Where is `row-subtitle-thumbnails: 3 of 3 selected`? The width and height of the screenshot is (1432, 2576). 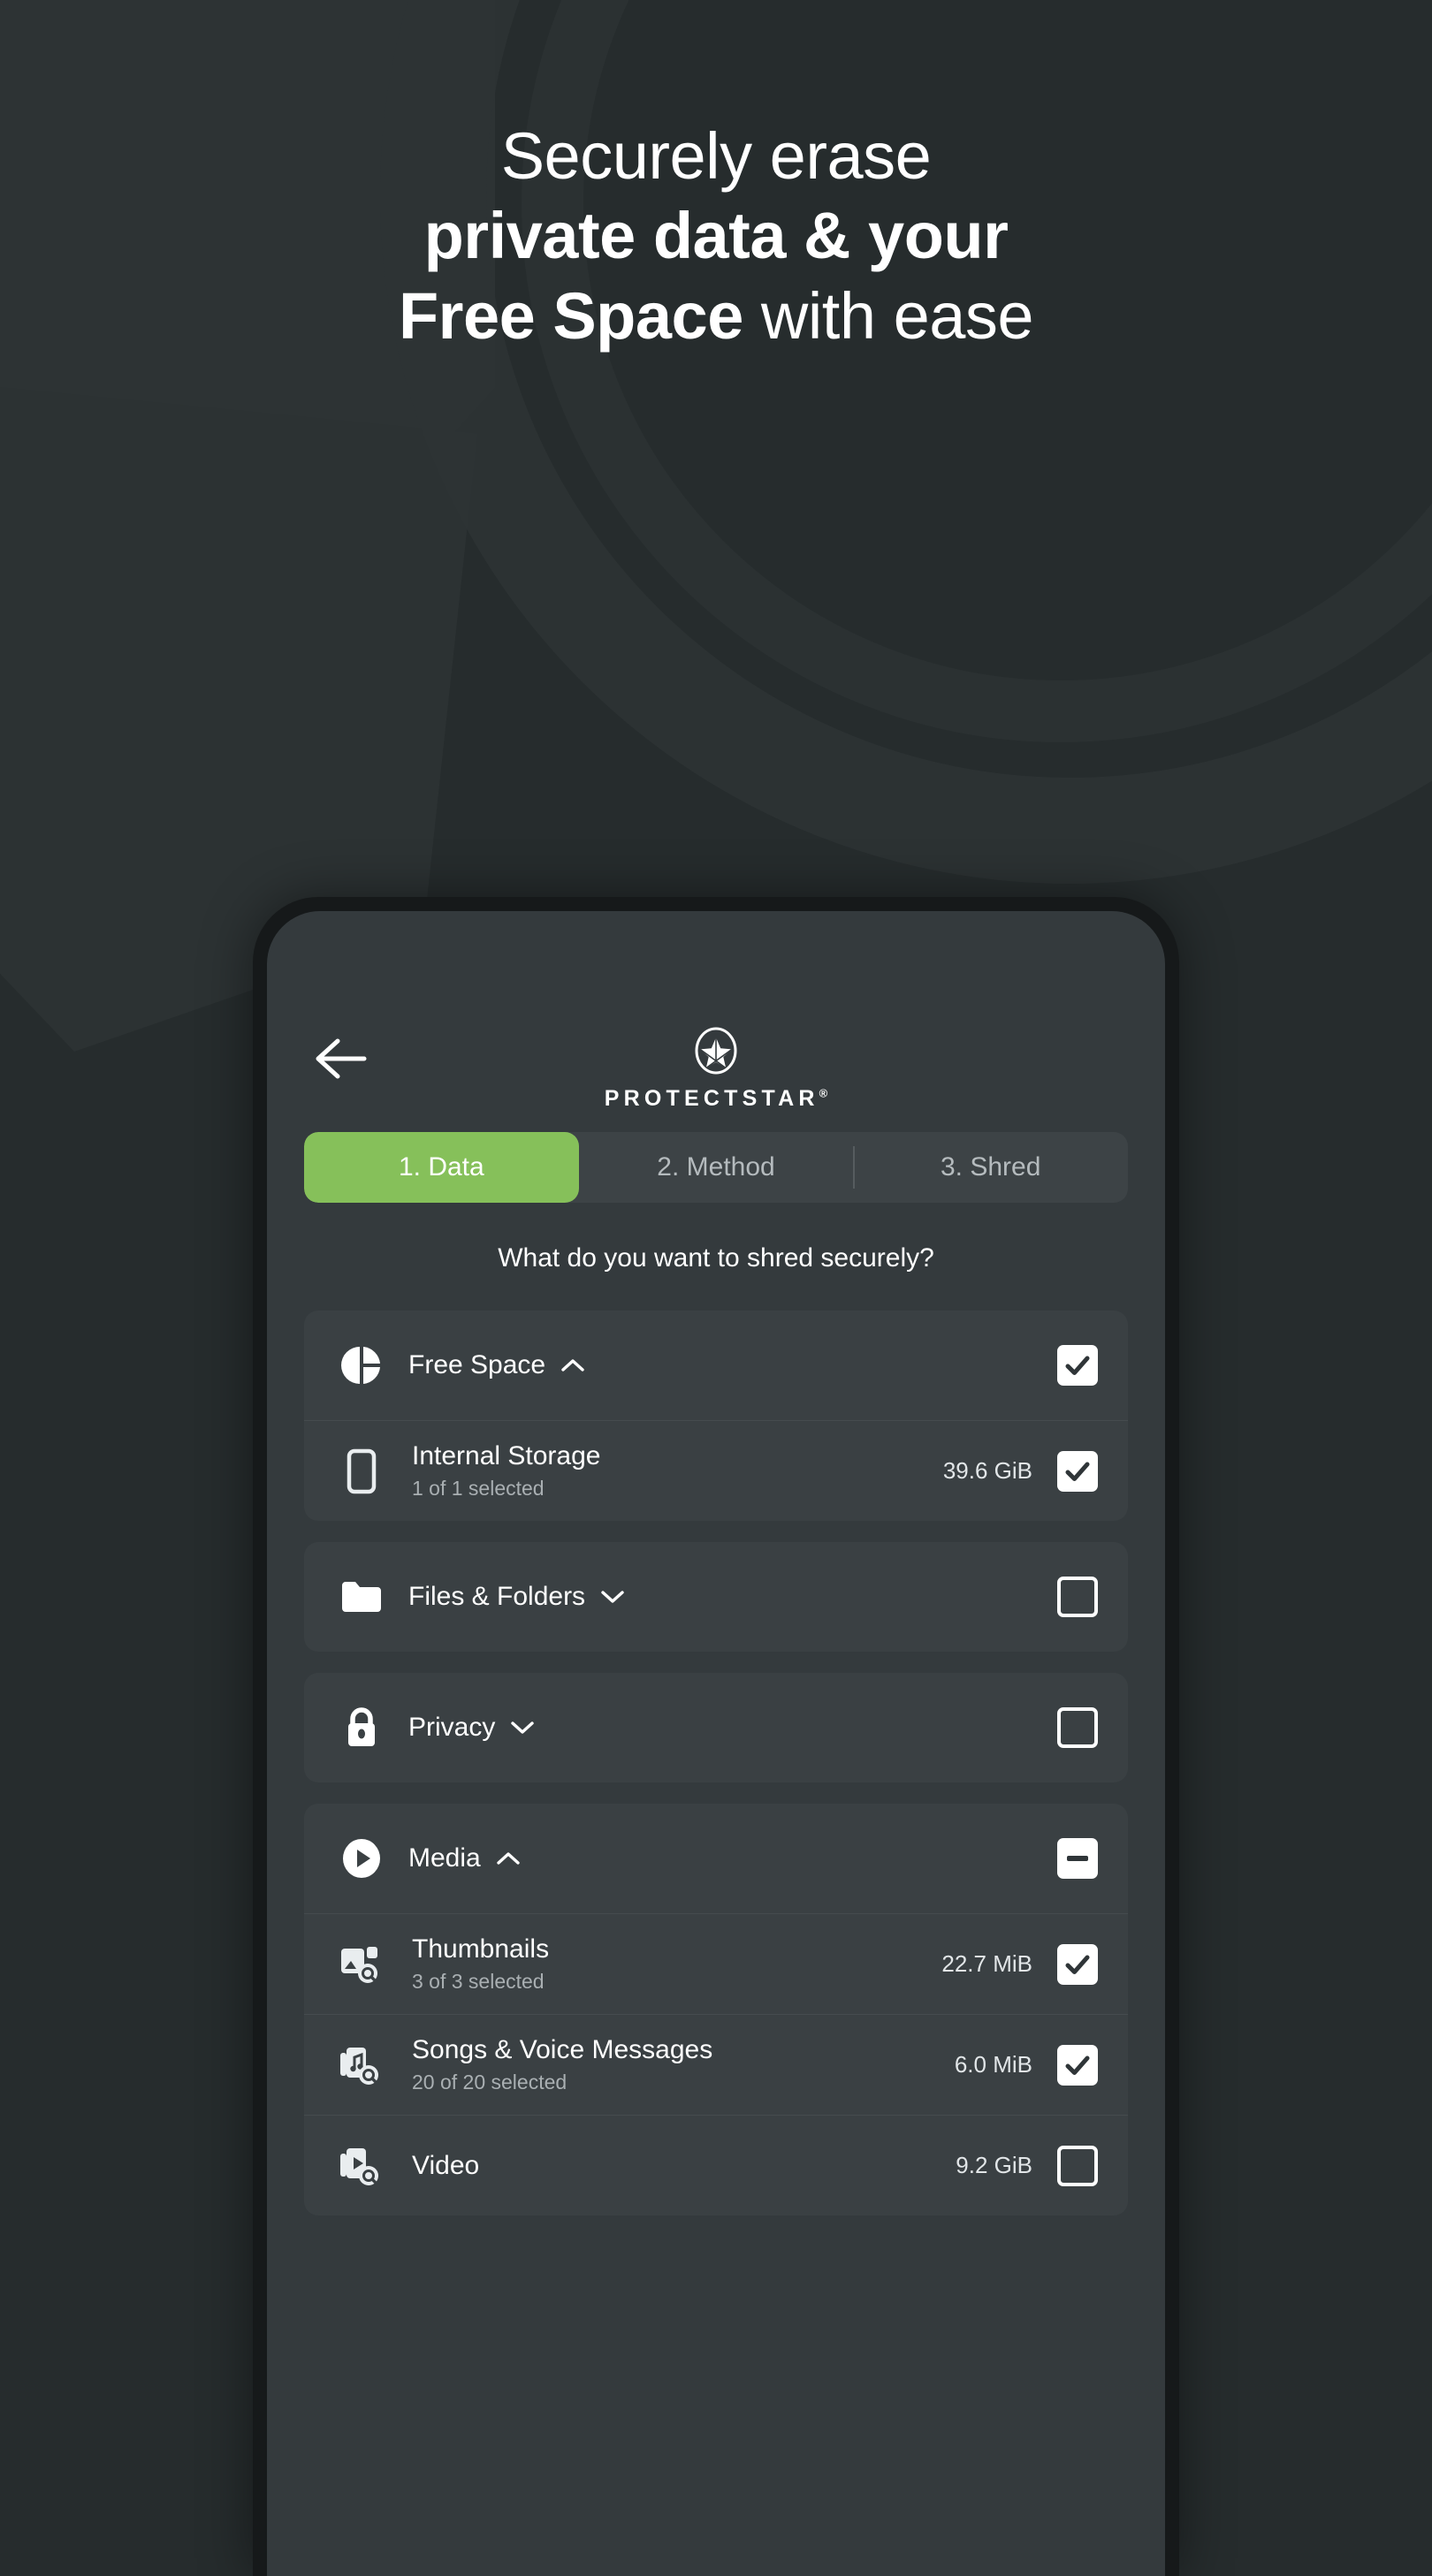 row-subtitle-thumbnails: 3 of 3 selected is located at coordinates (478, 1982).